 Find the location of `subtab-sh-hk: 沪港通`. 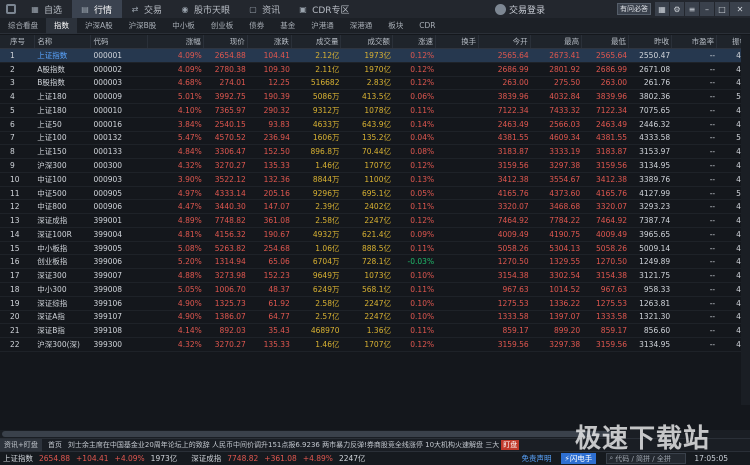

subtab-sh-hk: 沪港通 is located at coordinates (322, 26).